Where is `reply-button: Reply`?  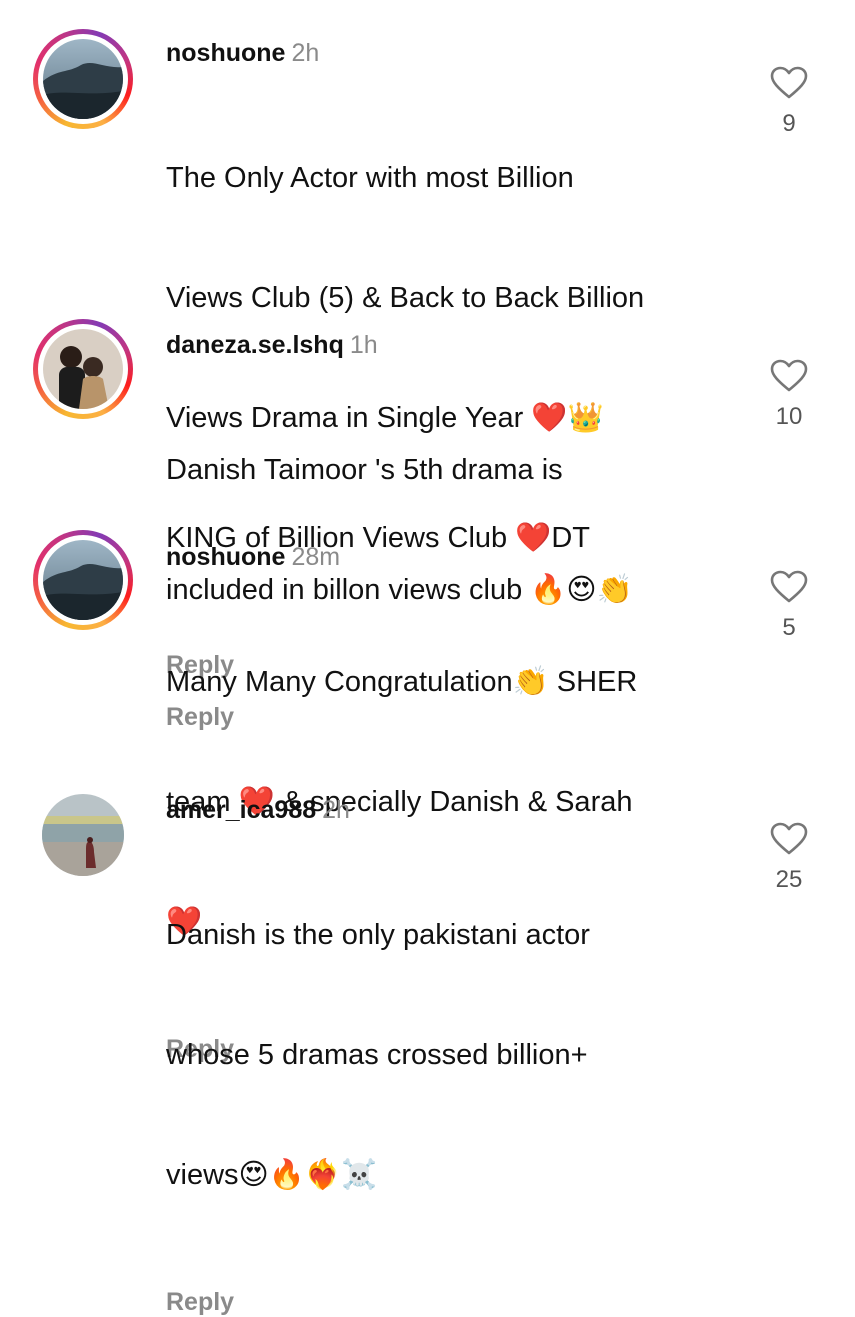
reply-button: Reply is located at coordinates (446, 1302).